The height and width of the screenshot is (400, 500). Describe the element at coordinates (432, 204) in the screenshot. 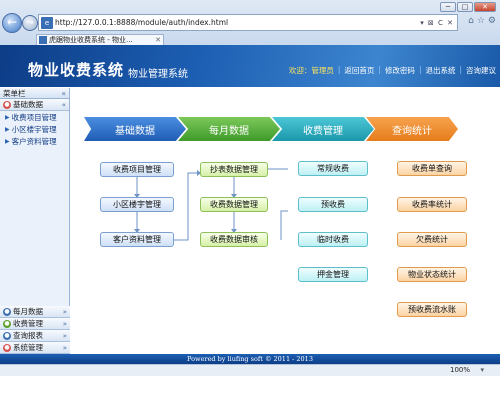

I see `node-charge-rate: 收费率统计` at that location.